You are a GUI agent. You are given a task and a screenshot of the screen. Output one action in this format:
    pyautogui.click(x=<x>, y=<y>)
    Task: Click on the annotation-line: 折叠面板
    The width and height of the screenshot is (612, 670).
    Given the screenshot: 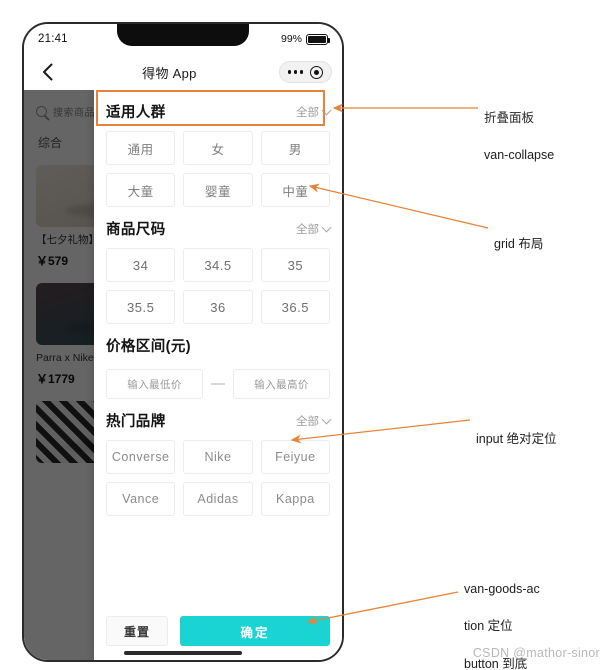 What is the action you would take?
    pyautogui.click(x=509, y=117)
    